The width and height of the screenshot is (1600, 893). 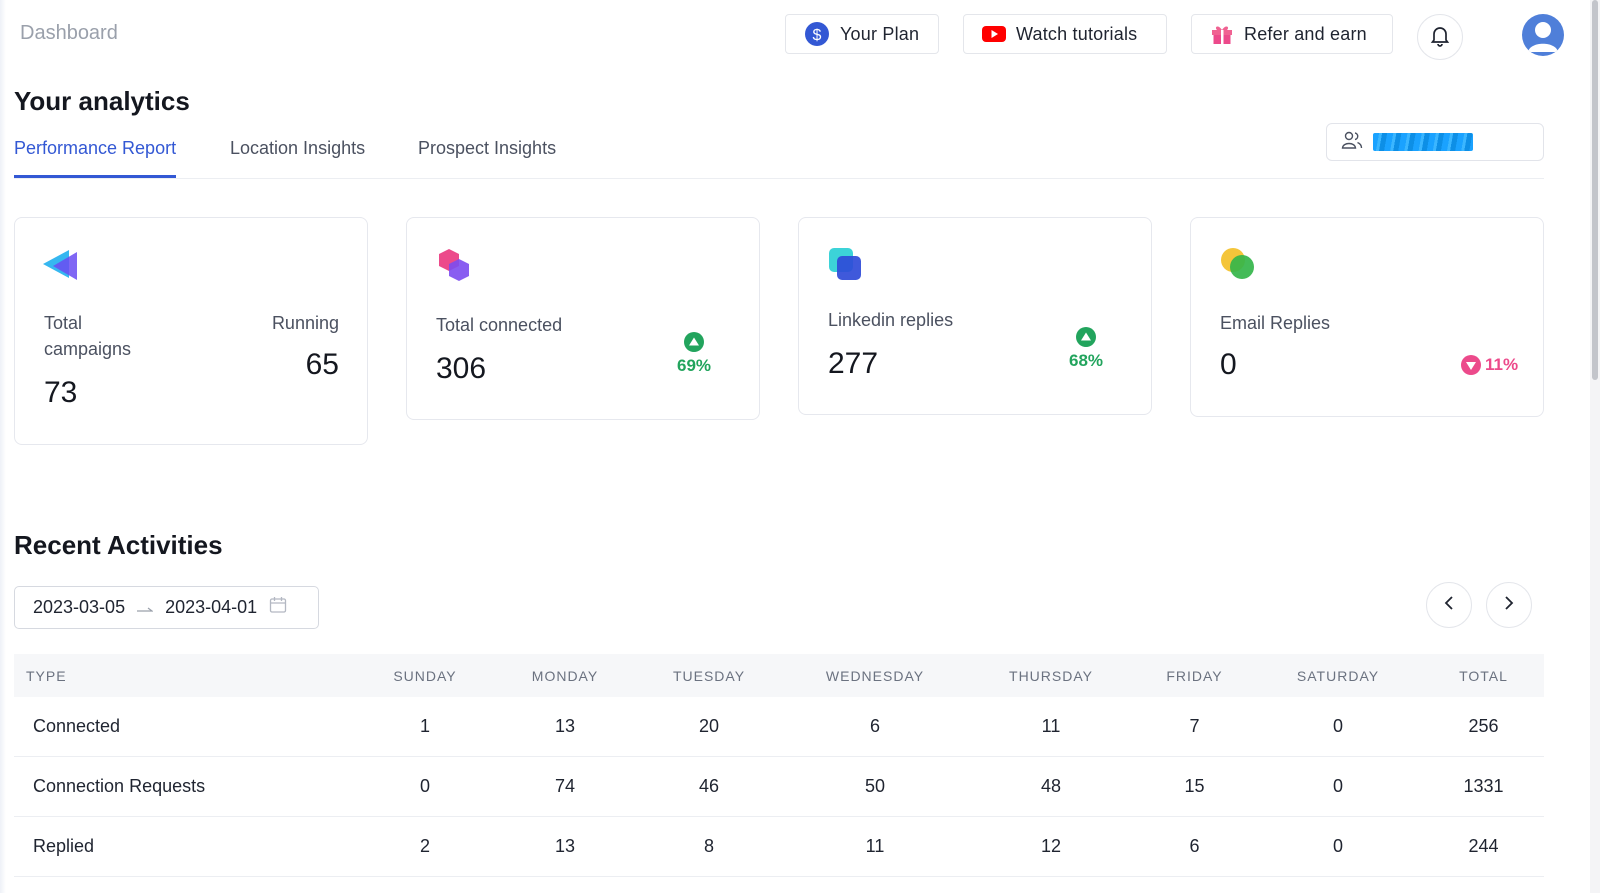 I want to click on table-cell: 256, so click(x=1483, y=727).